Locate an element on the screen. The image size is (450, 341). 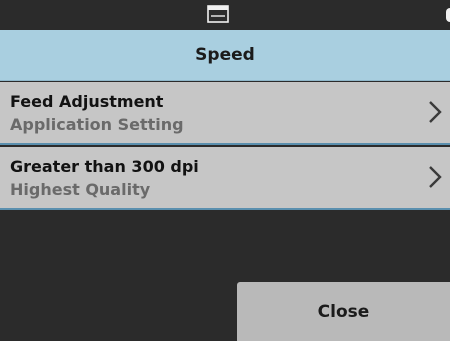
header: Speed is located at coordinates (225, 55).